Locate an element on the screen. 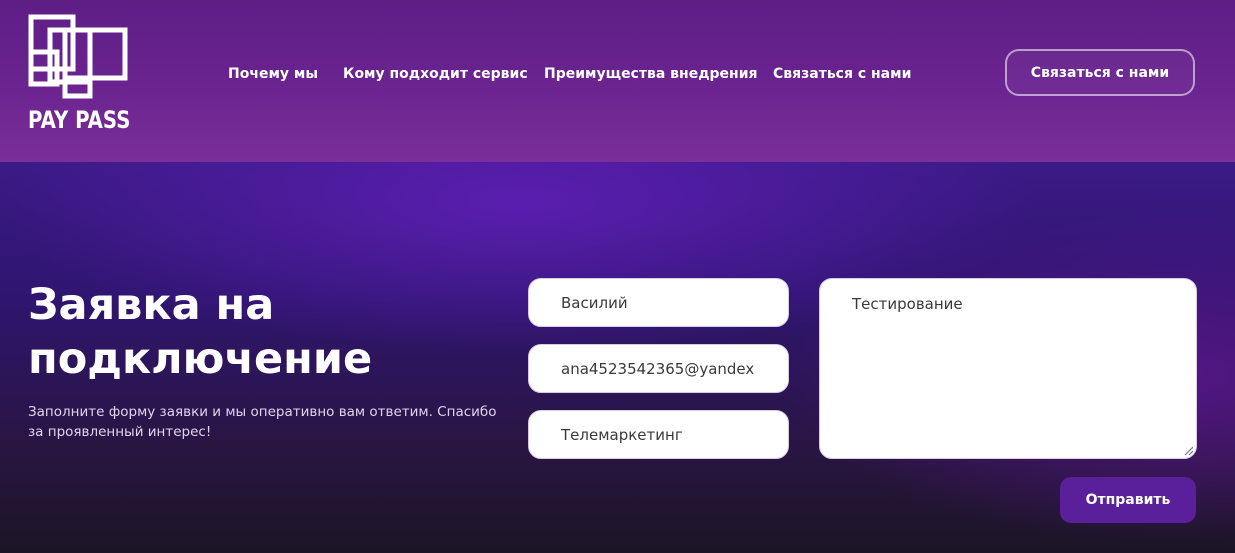 Image resolution: width=1235 pixels, height=553 pixels. nav-link-who-fits: Кому подходит сервис is located at coordinates (435, 74).